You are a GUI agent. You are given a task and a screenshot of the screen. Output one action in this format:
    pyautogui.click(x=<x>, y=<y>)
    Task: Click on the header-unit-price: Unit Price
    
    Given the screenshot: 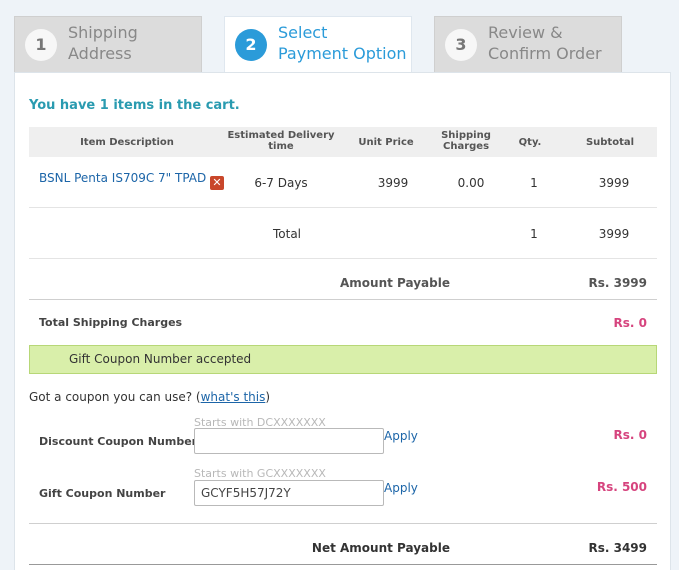 What is the action you would take?
    pyautogui.click(x=386, y=142)
    